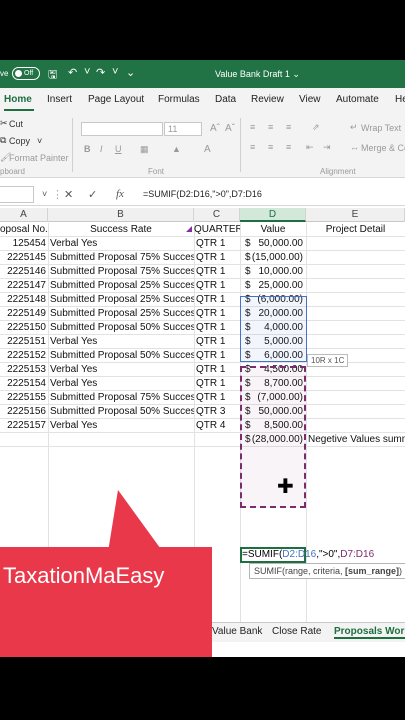  Describe the element at coordinates (121, 230) in the screenshot. I see `cell-b1: Success Rate` at that location.